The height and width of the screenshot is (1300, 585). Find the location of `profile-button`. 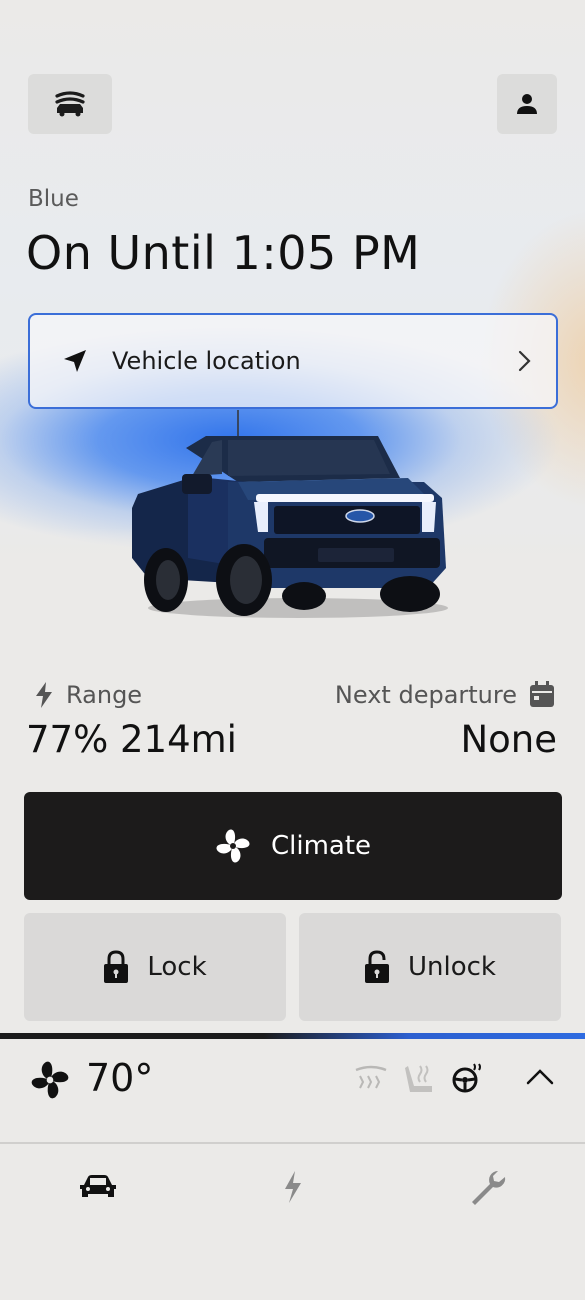

profile-button is located at coordinates (527, 104).